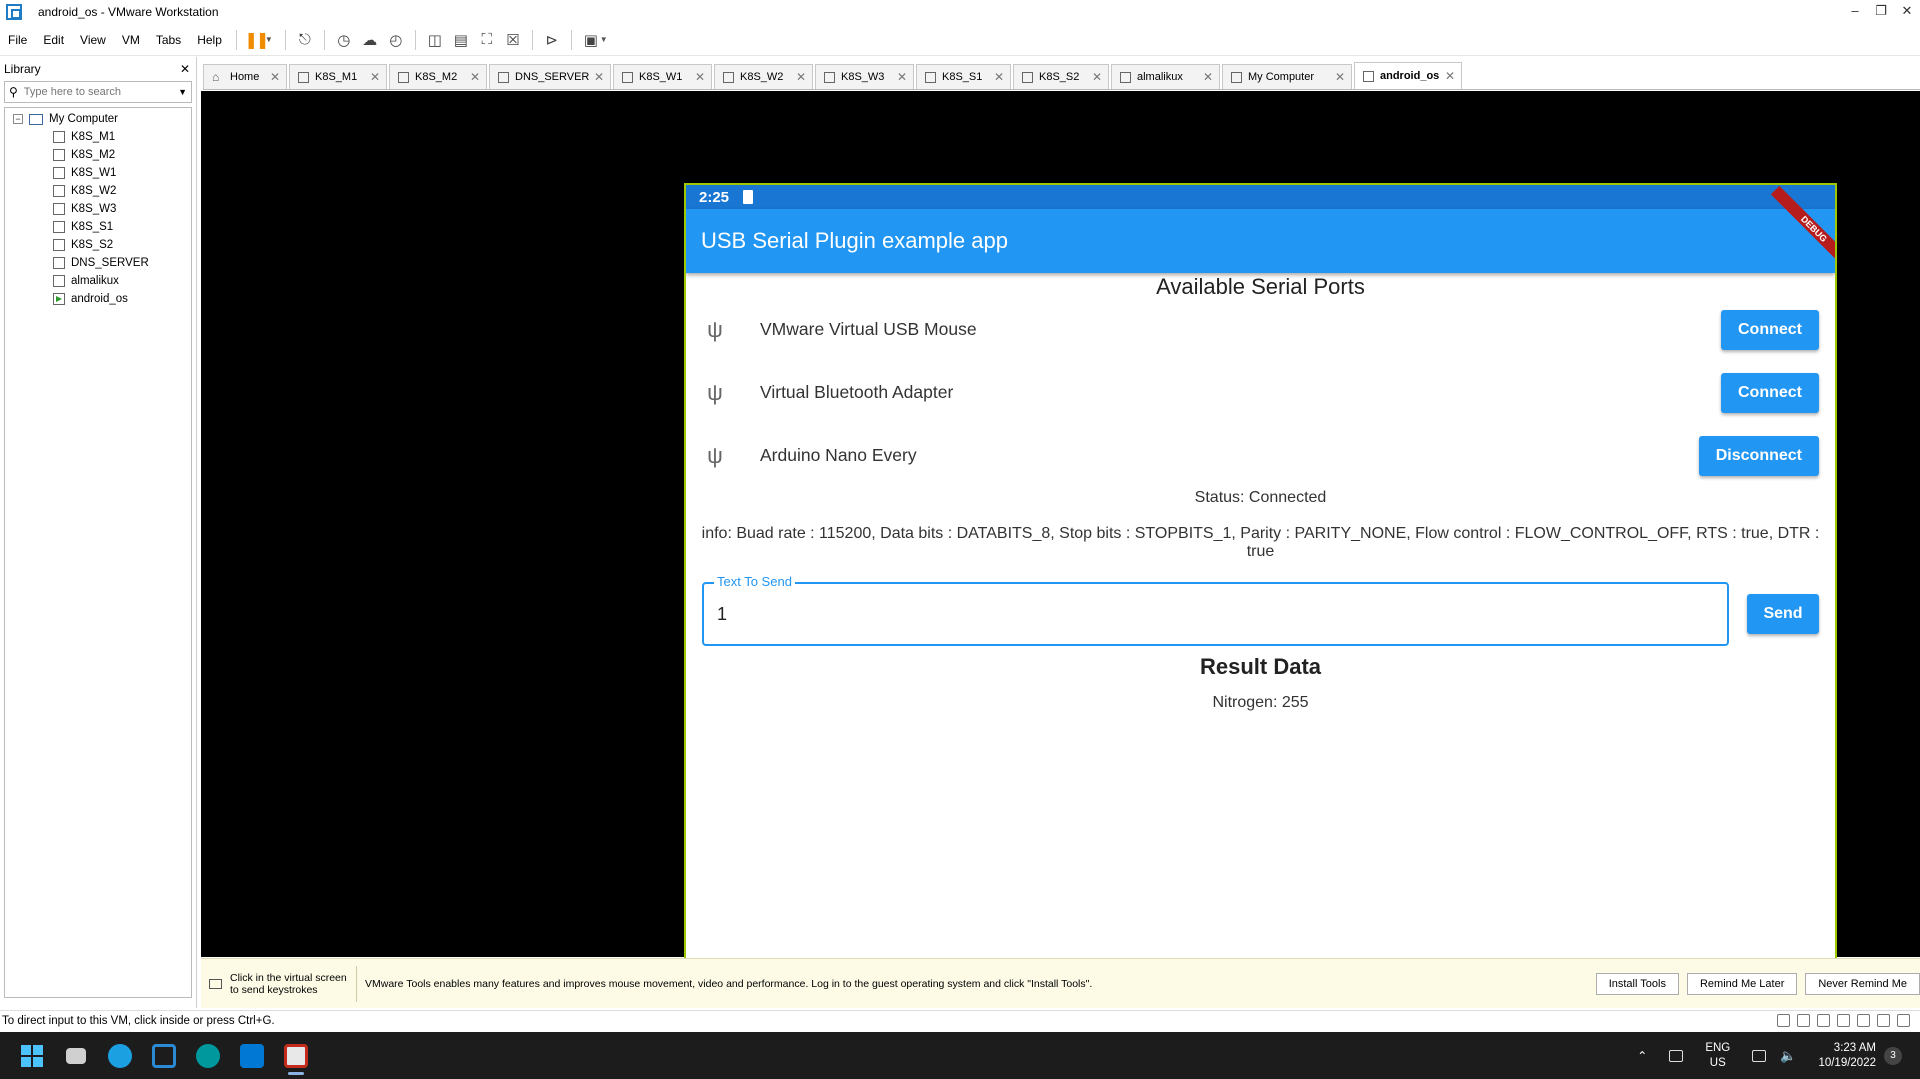  Describe the element at coordinates (98, 263) in the screenshot. I see `tree-item-vm: DNS_SERVER` at that location.